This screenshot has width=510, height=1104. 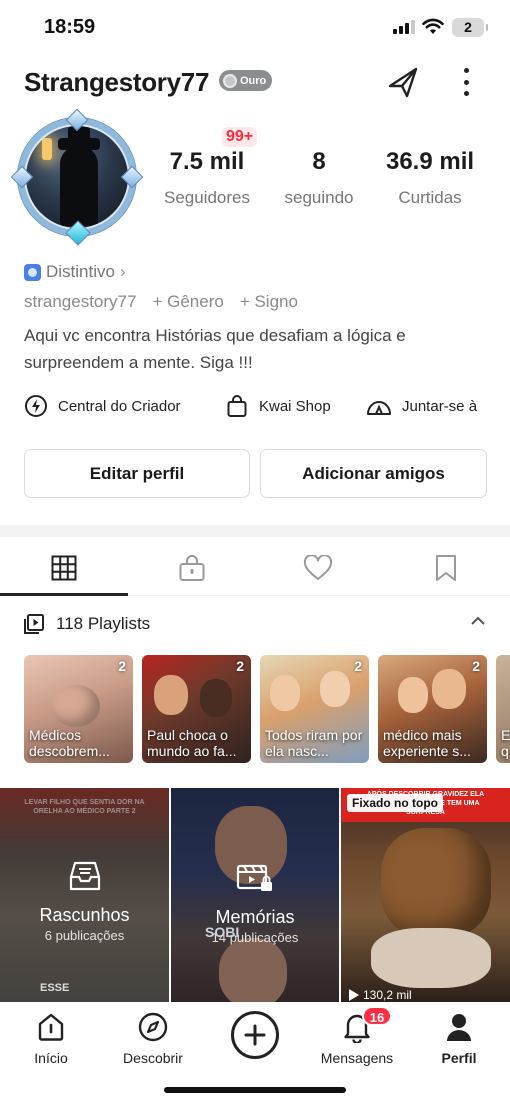 I want to click on home-icon, so click(x=51, y=1027).